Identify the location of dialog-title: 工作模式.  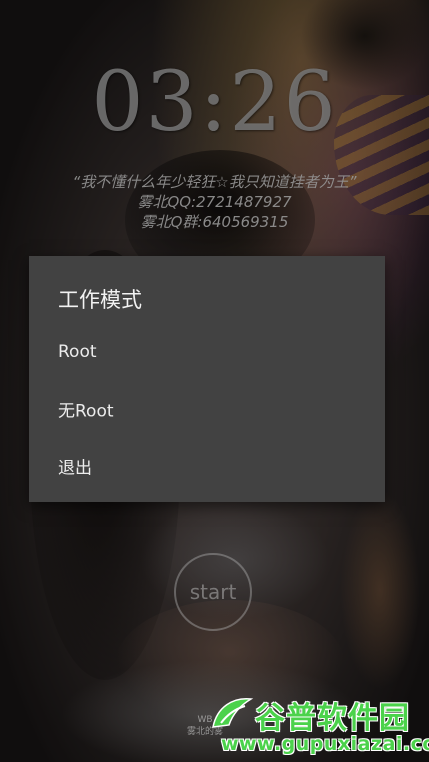
(100, 300).